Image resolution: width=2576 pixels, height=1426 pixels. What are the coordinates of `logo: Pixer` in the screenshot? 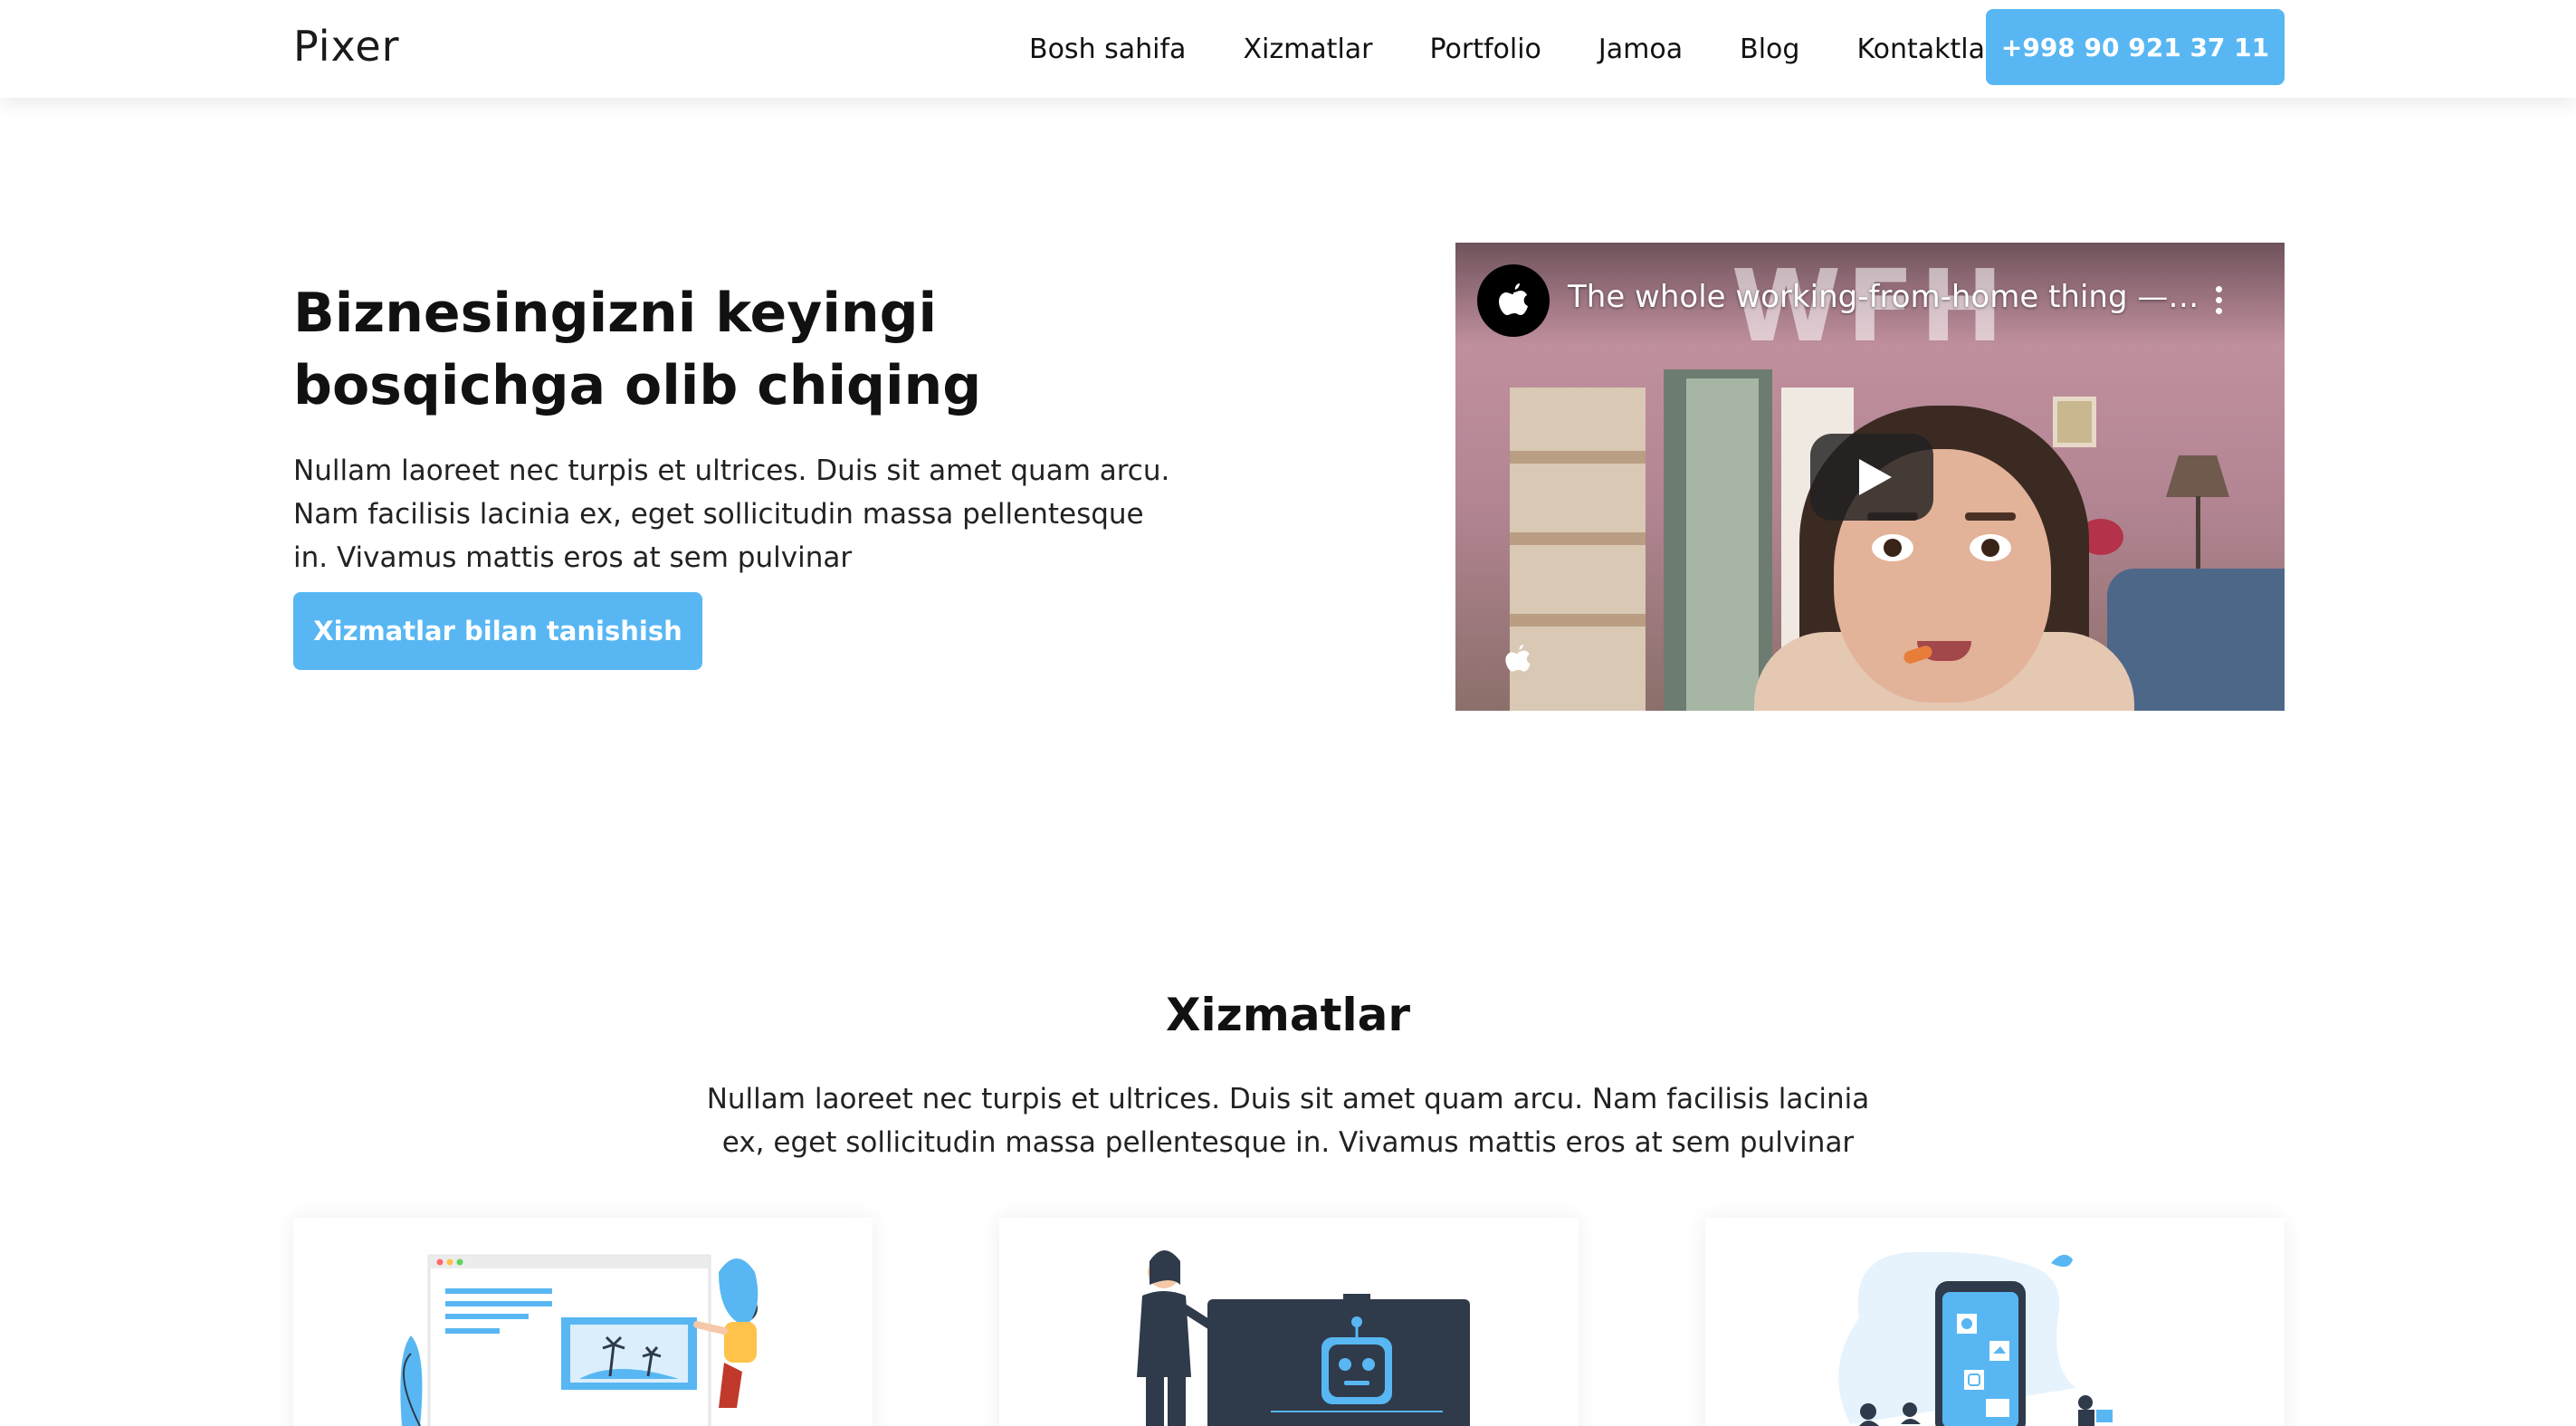 It's located at (347, 46).